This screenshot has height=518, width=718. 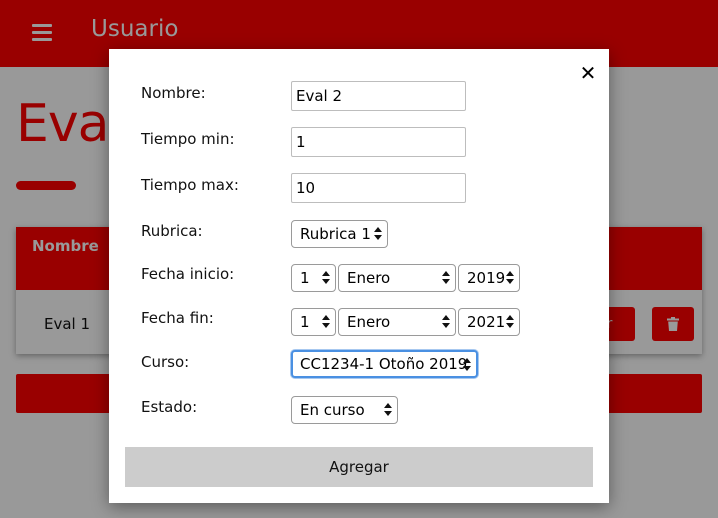 I want to click on tiempo-min-input, so click(x=378, y=142).